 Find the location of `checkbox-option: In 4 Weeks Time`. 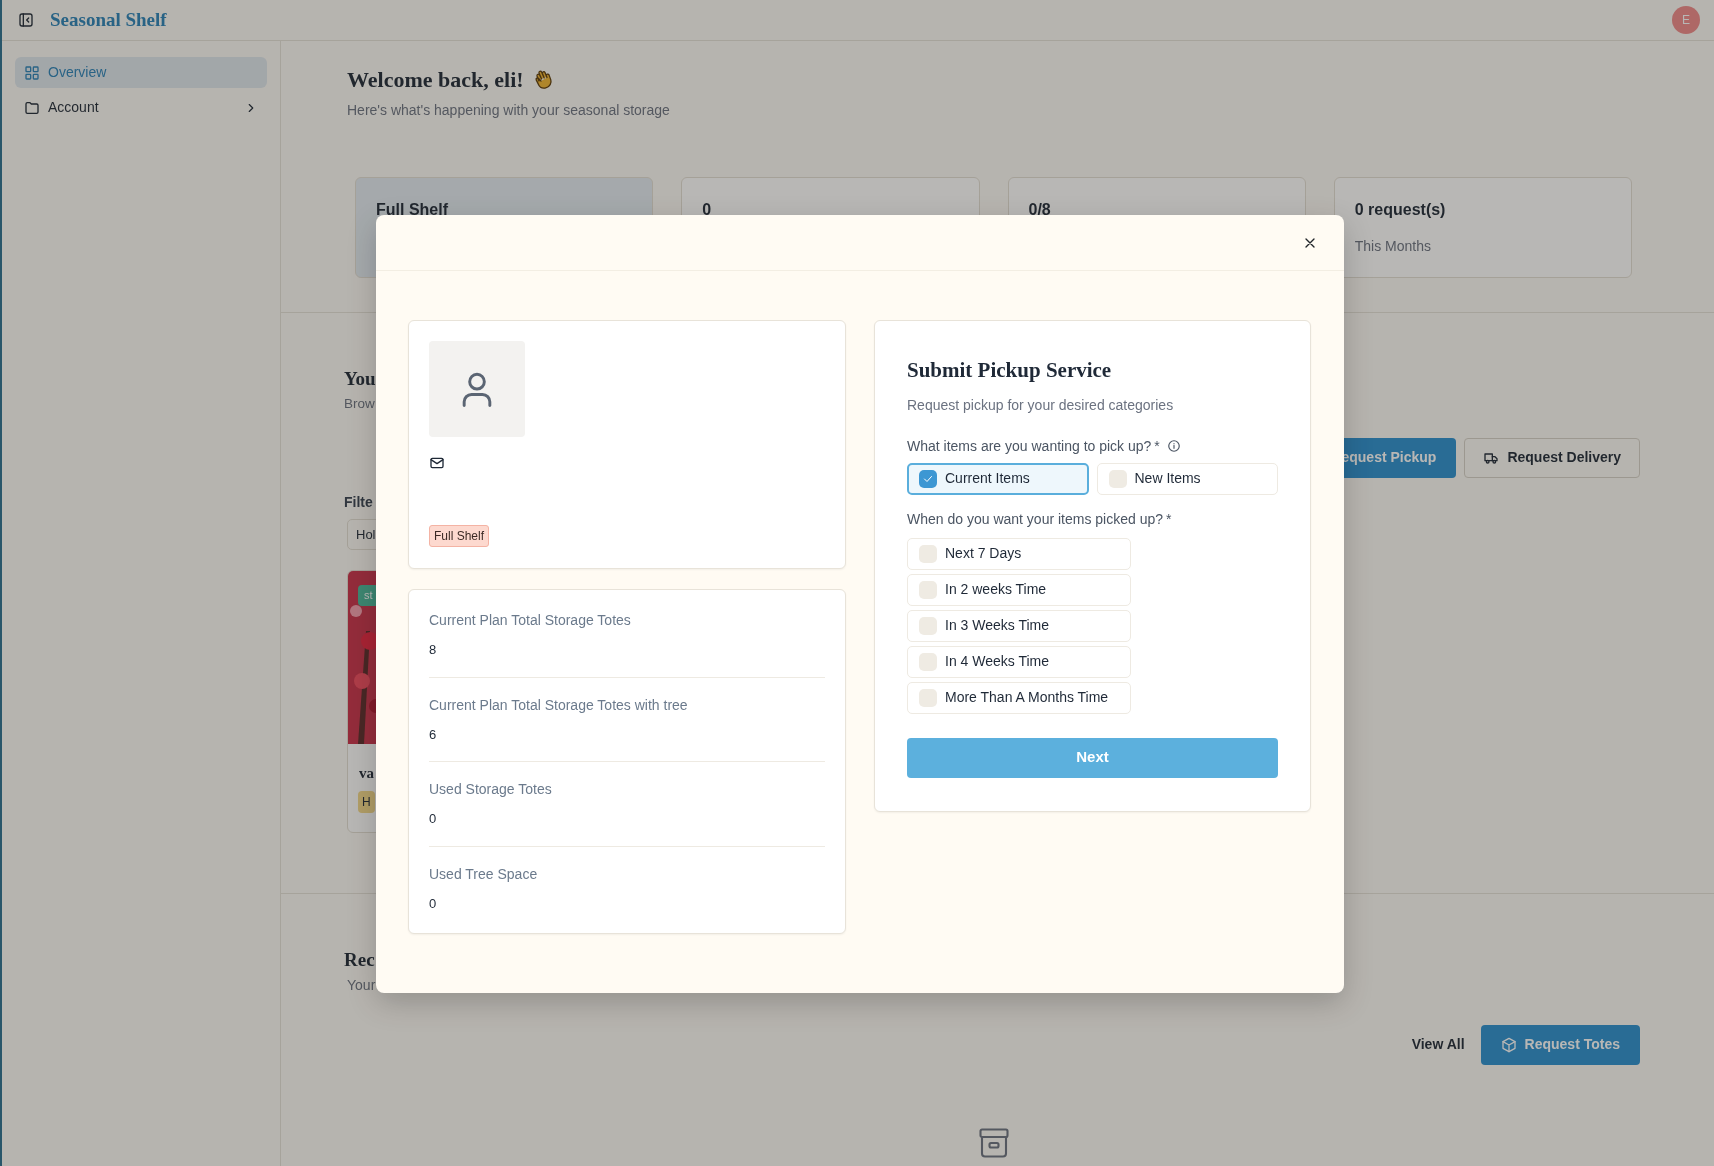

checkbox-option: In 4 Weeks Time is located at coordinates (1019, 661).